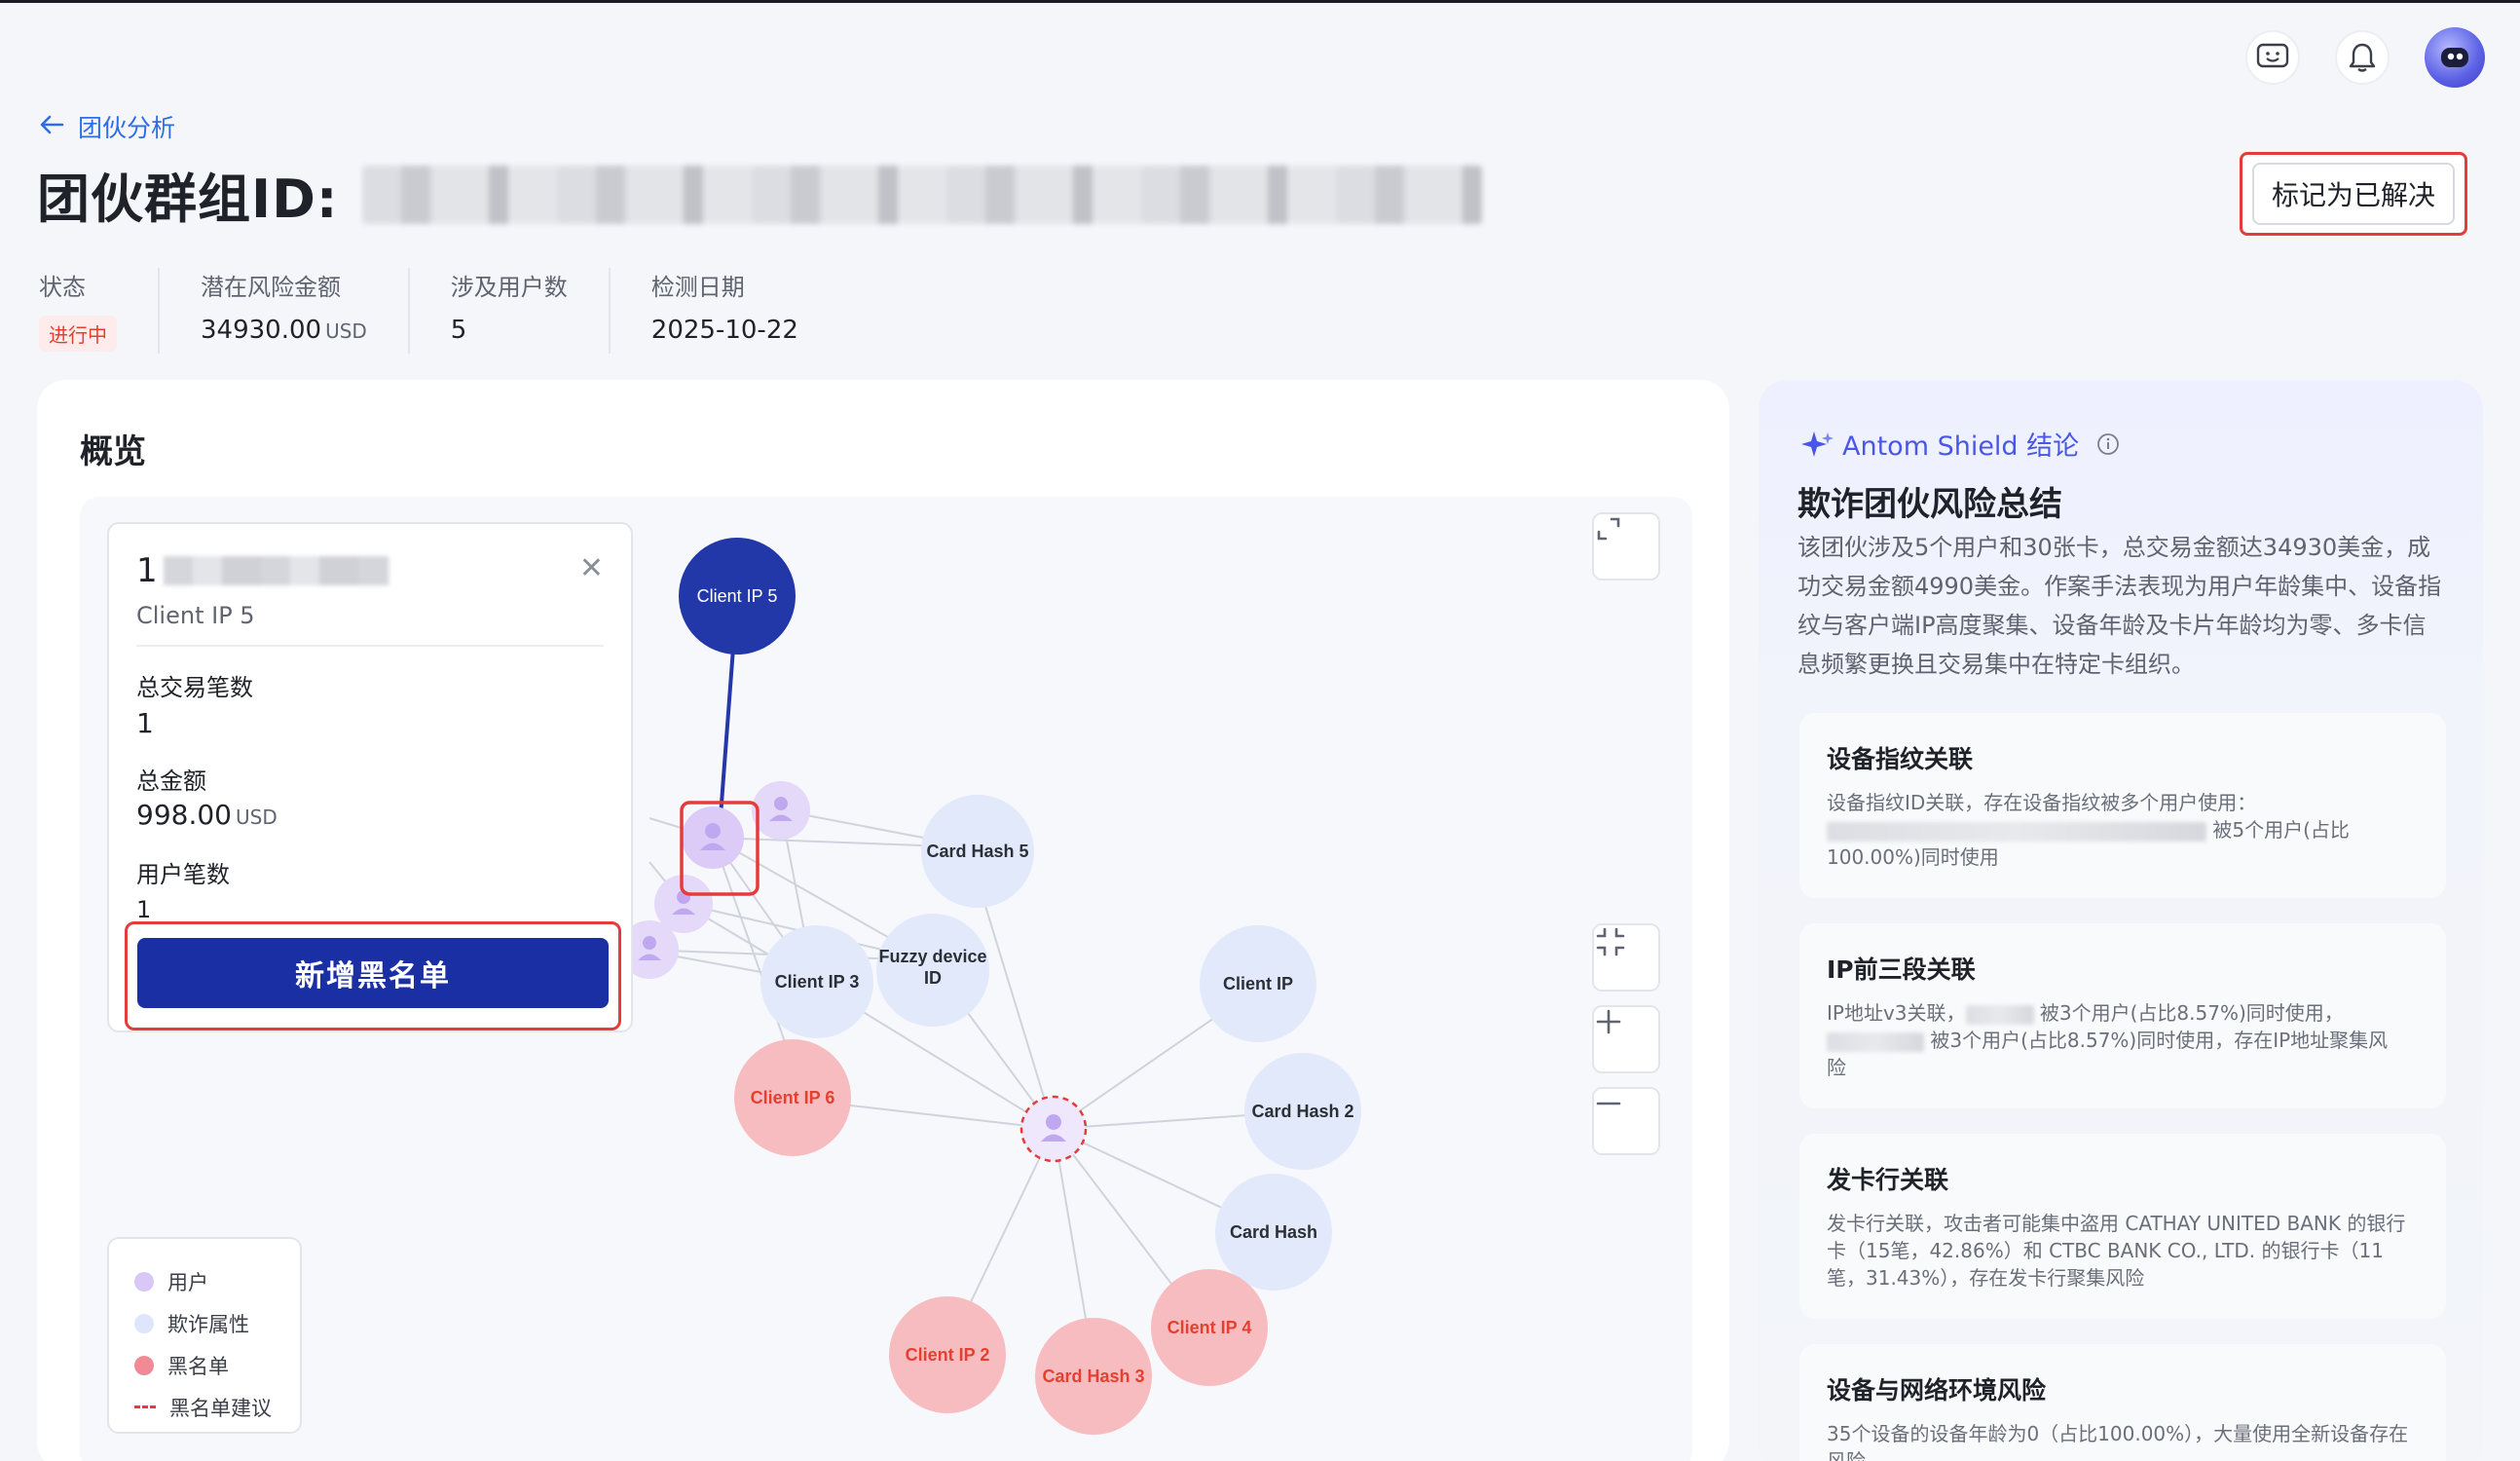 This screenshot has height=1461, width=2520. What do you see at coordinates (948, 1355) in the screenshot?
I see `label-client-ip-2: Client IP 2` at bounding box center [948, 1355].